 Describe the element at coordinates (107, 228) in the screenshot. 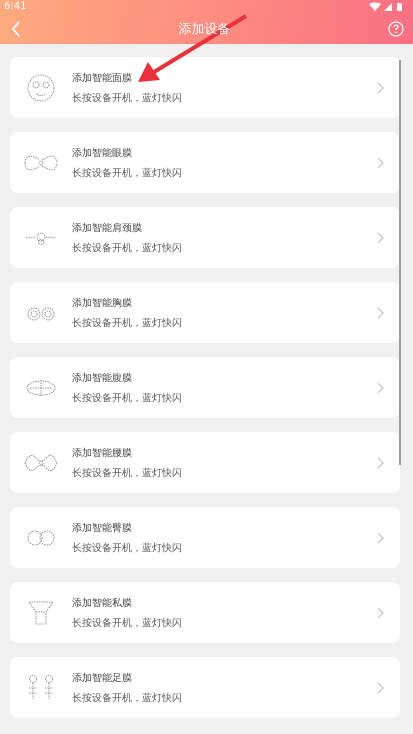

I see `device-title: 添加智能肩颈膜` at that location.